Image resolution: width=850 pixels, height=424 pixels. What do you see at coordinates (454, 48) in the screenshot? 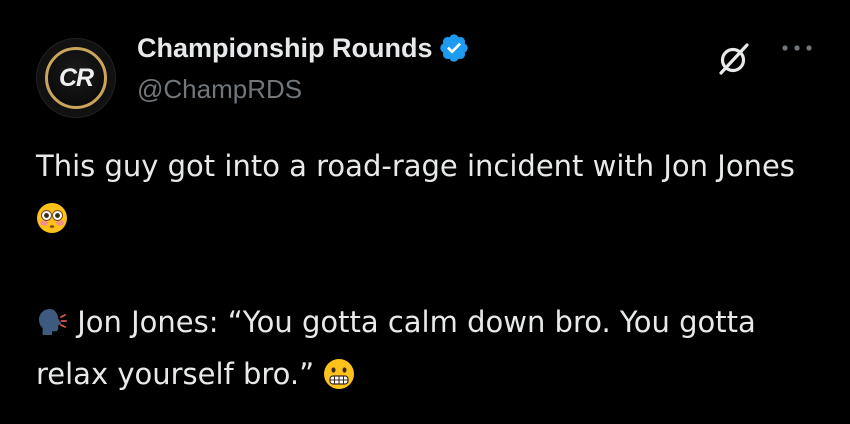
I see `verified-badge-icon` at bounding box center [454, 48].